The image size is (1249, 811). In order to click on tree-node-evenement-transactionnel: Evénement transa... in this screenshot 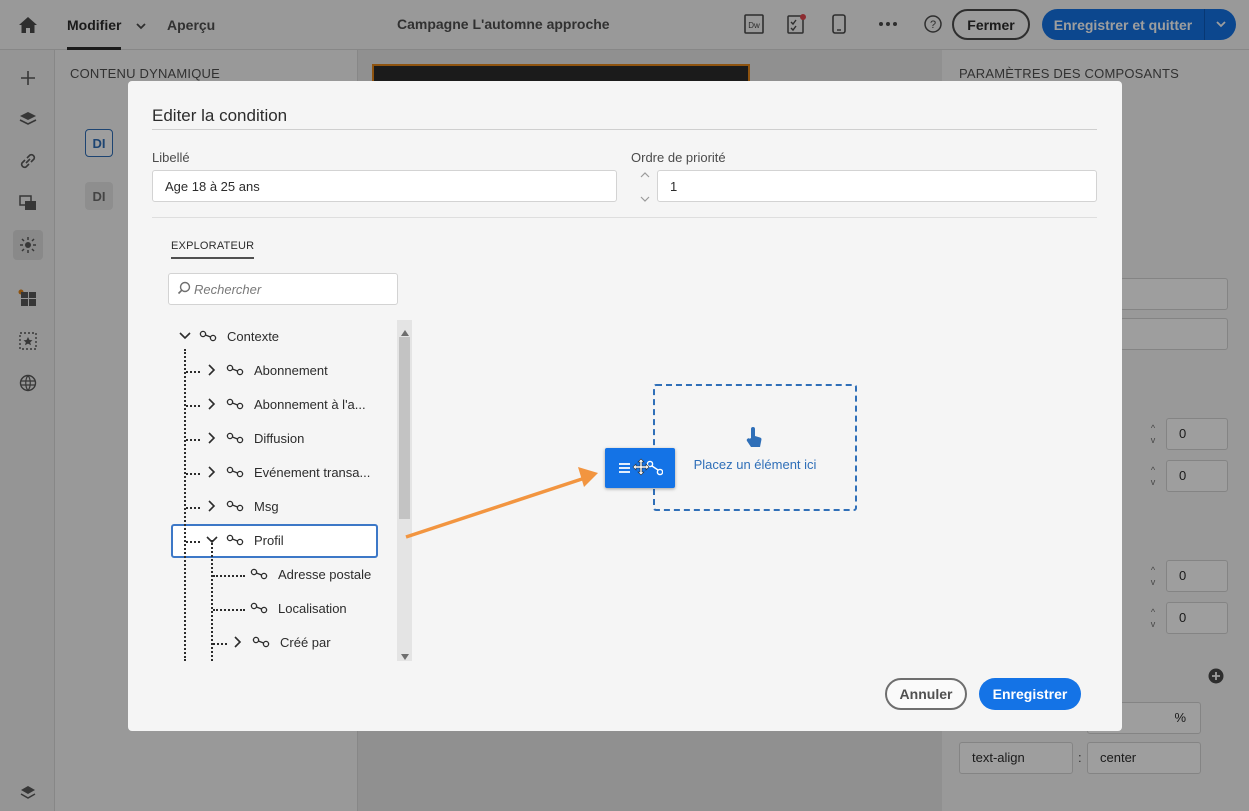, I will do `click(287, 472)`.